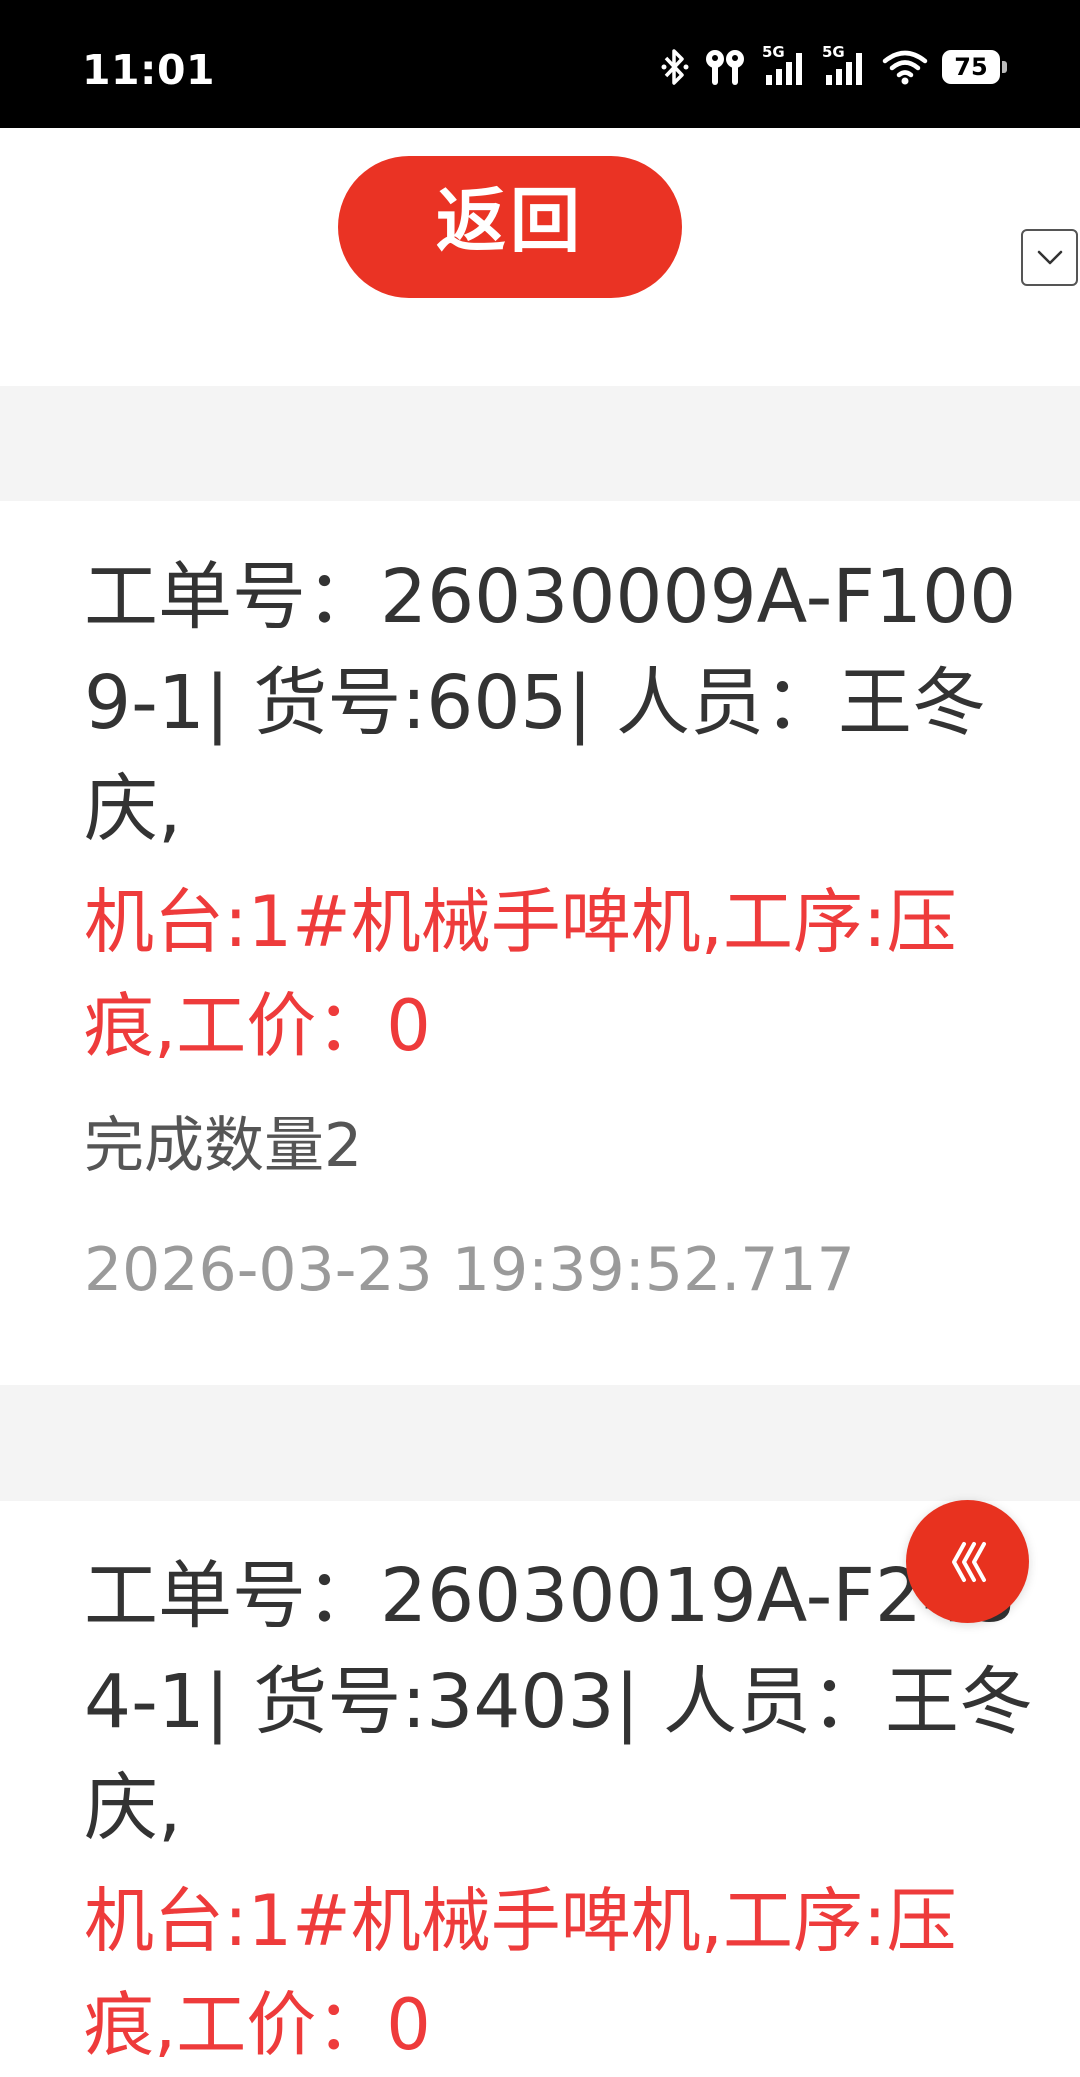 The image size is (1080, 2077). Describe the element at coordinates (149, 70) in the screenshot. I see `status-time: 11:01` at that location.